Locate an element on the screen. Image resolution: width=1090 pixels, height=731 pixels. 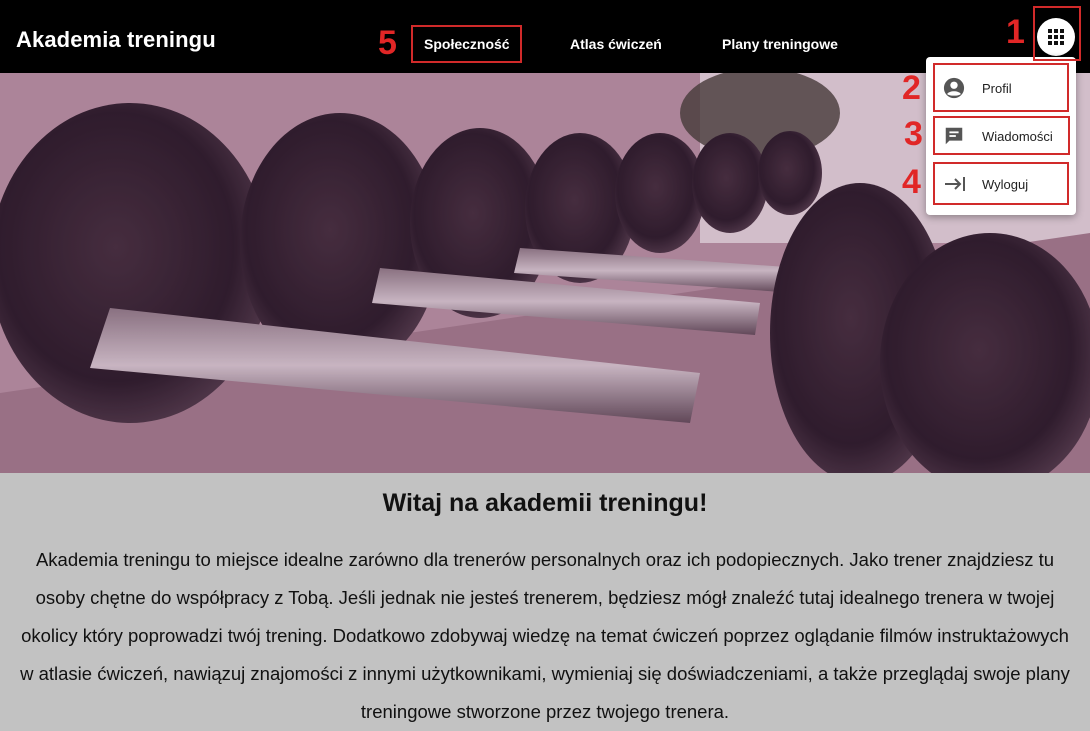
annotation-marker-2: 2 is located at coordinates (911, 88).